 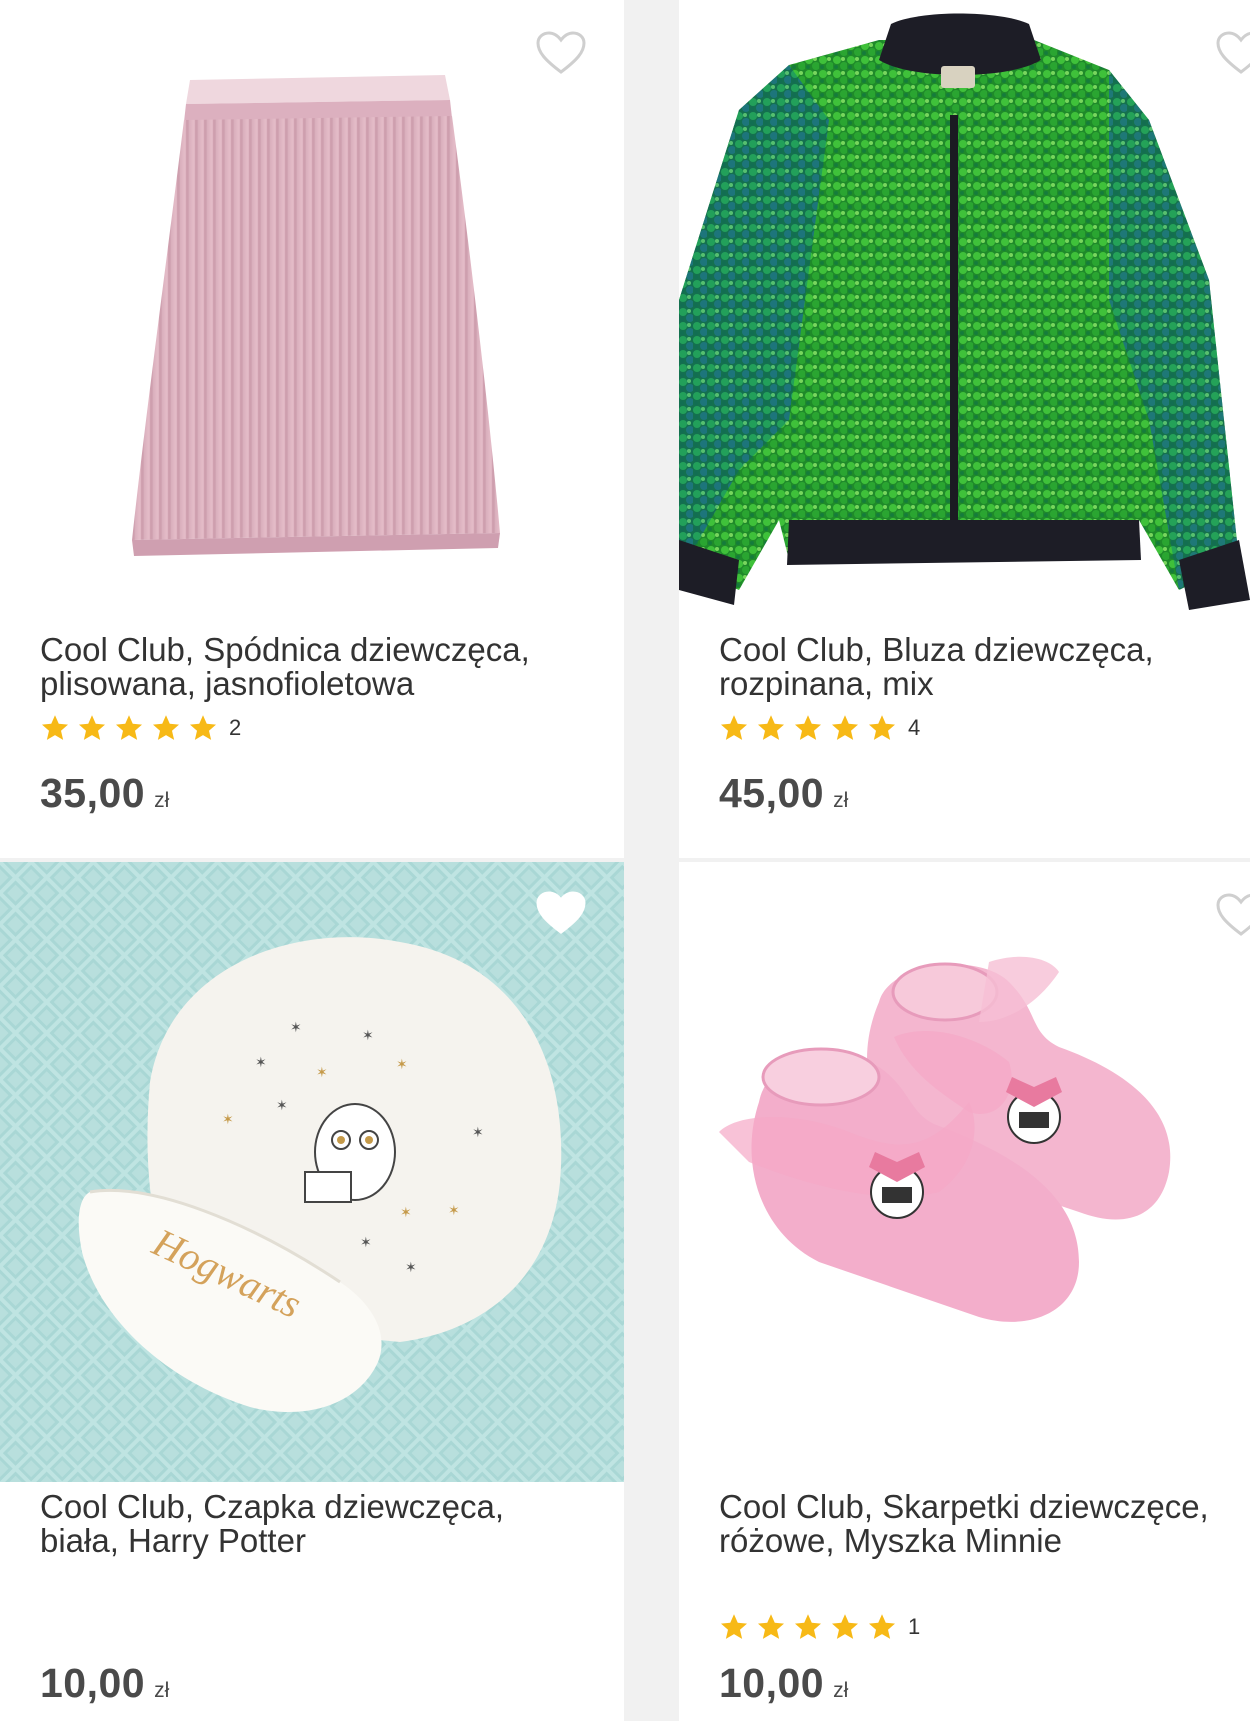 I want to click on product-price: 35,00 zł, so click(x=104, y=793).